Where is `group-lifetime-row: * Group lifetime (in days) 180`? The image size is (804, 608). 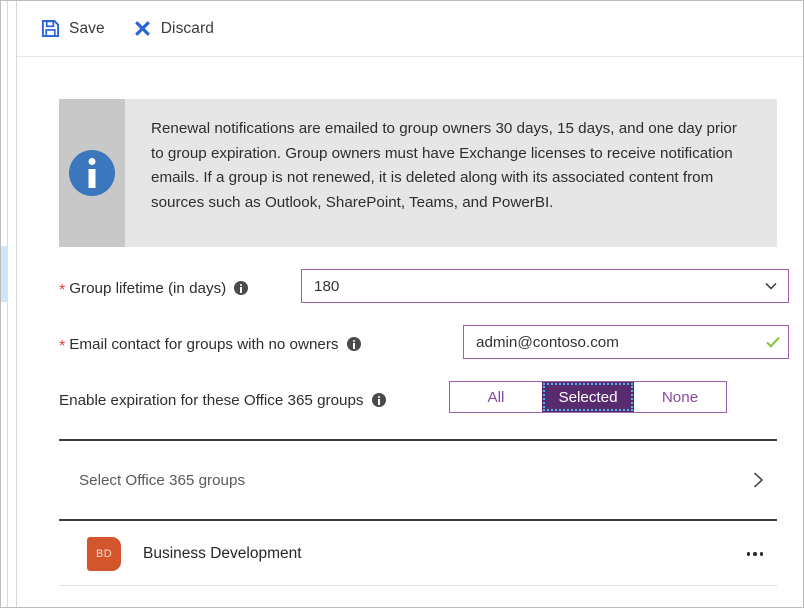
group-lifetime-row: * Group lifetime (in days) 180 is located at coordinates (424, 288).